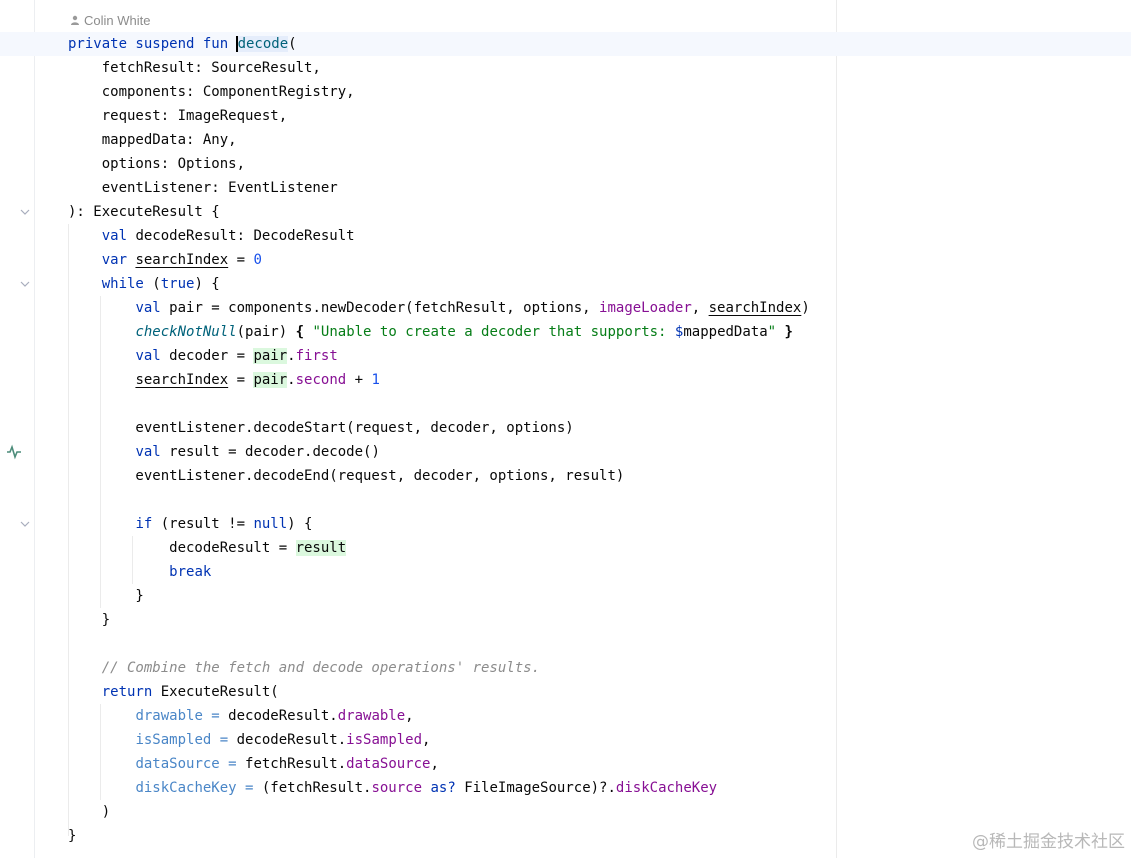 The width and height of the screenshot is (1131, 858). I want to click on code-token: ,, so click(700, 308).